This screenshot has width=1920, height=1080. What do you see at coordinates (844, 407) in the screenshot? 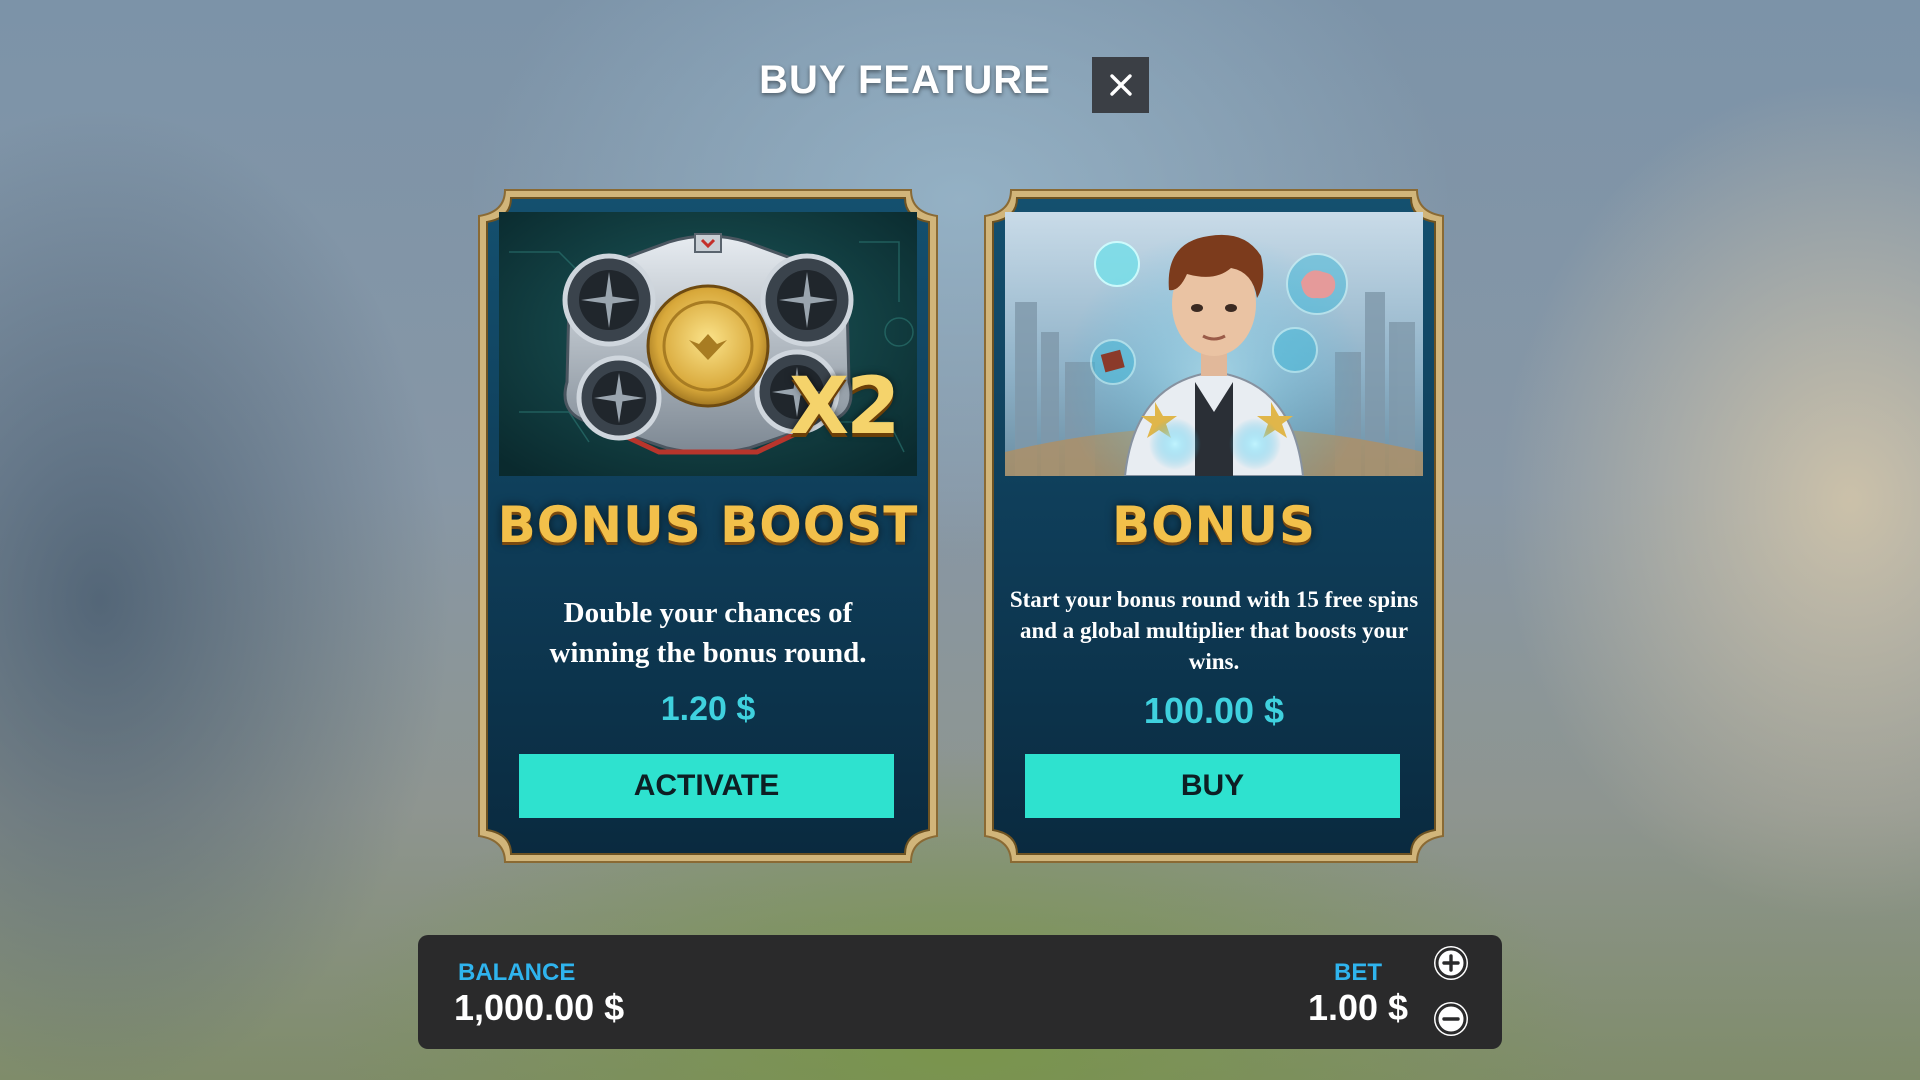
I see `x2-badge: X2` at bounding box center [844, 407].